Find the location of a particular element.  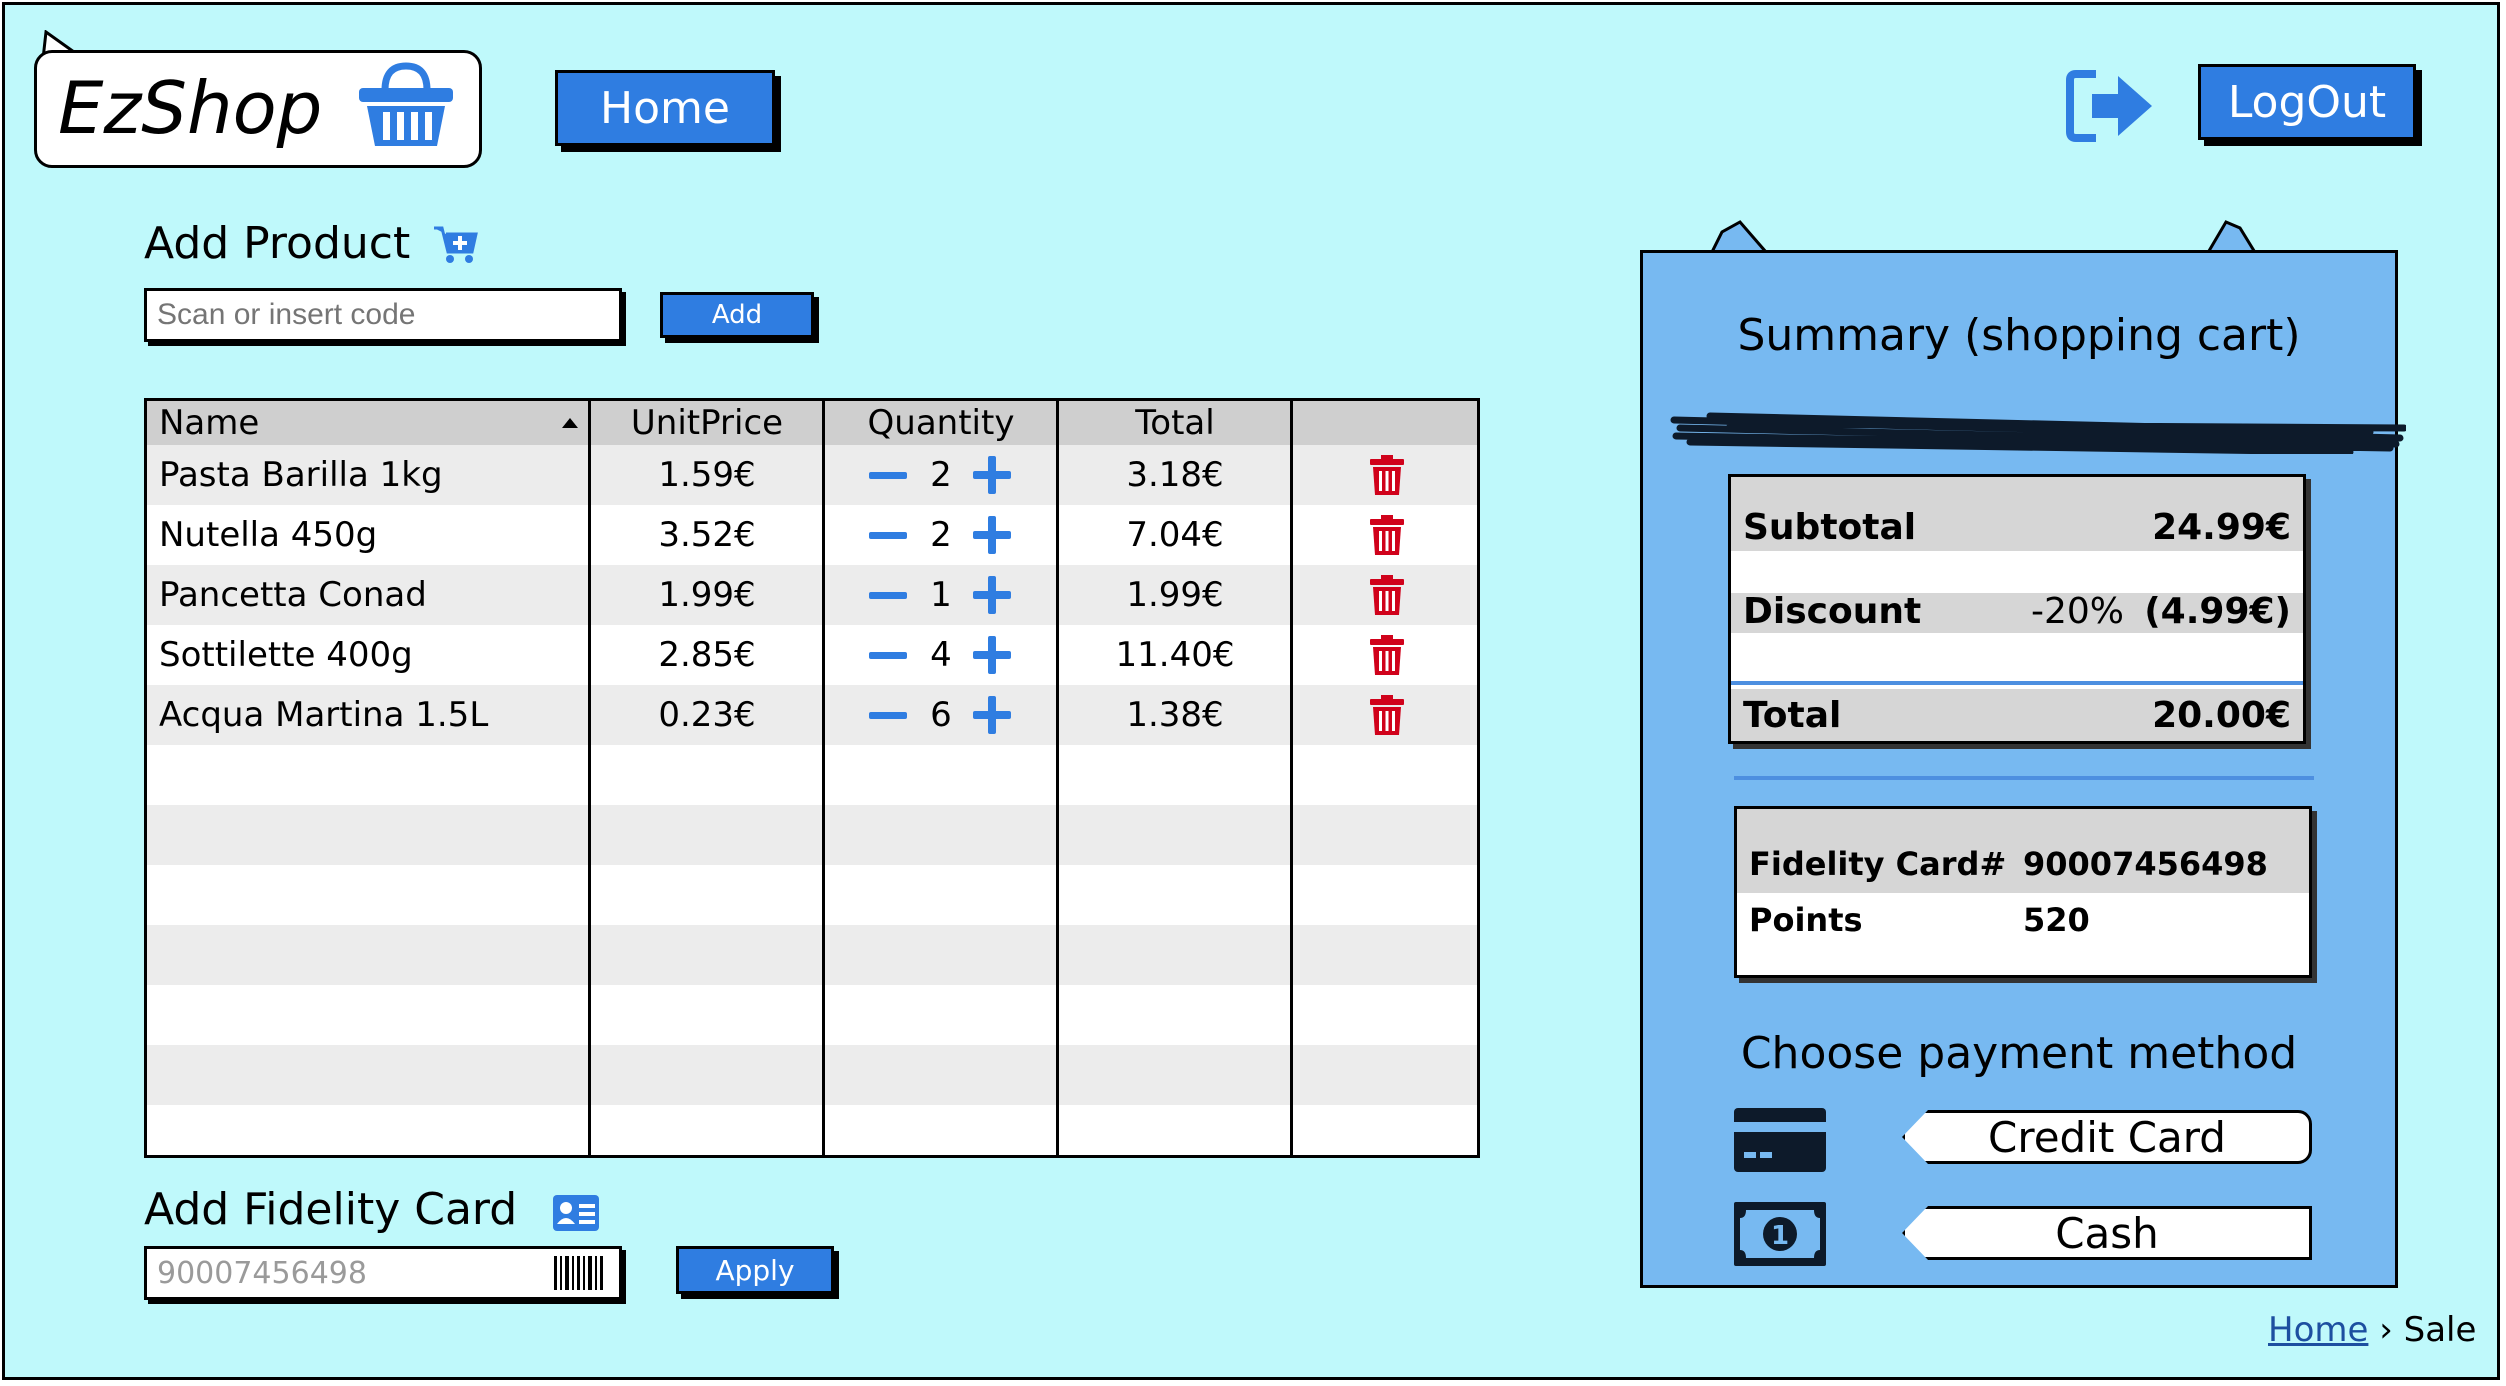

add-product-button: Add is located at coordinates (737, 315).